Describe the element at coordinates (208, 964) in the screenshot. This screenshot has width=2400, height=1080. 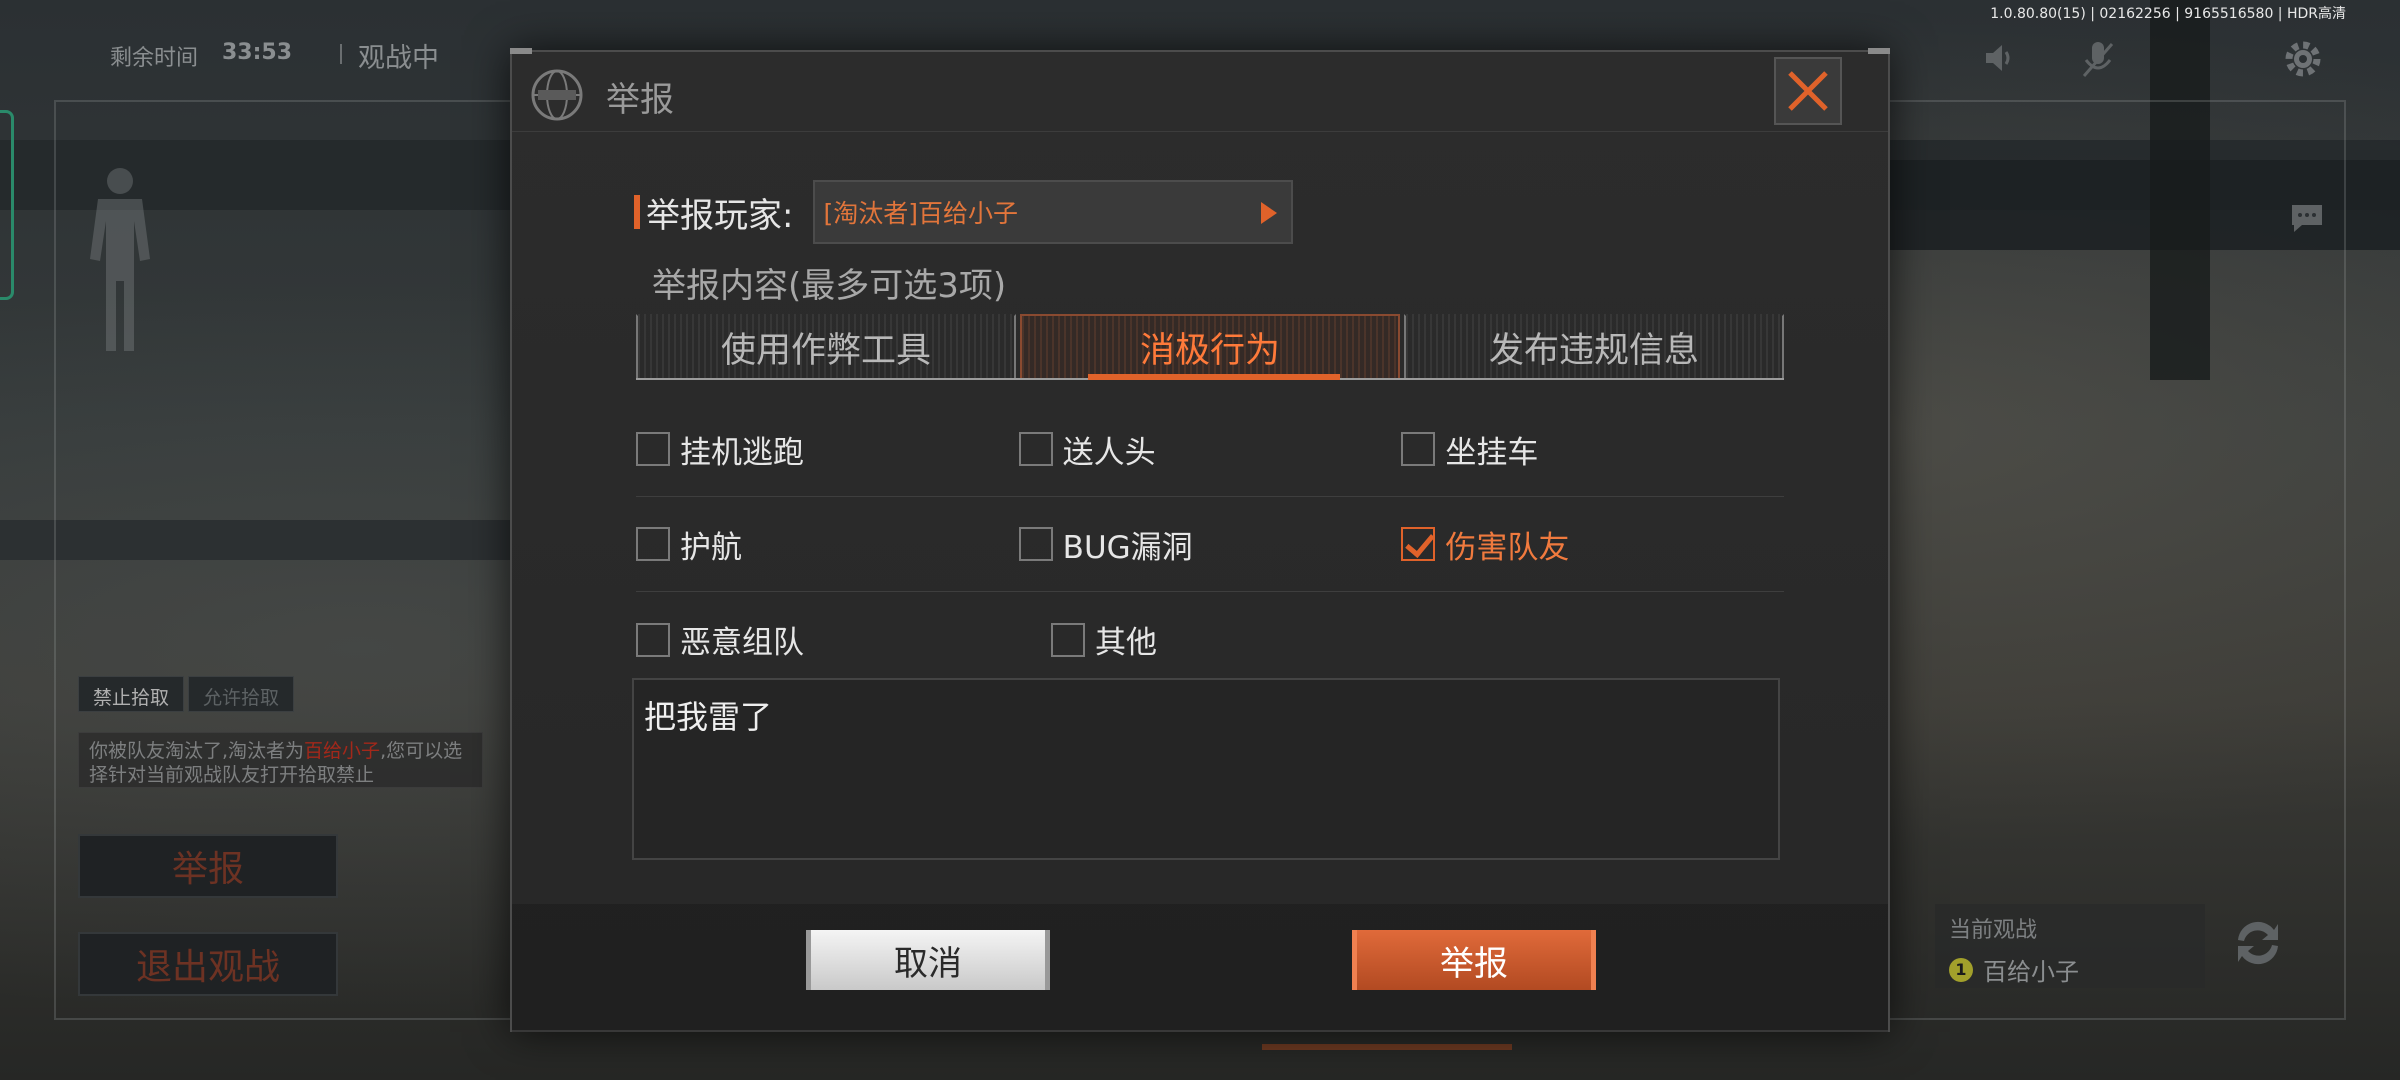
I see `exit-spectate-button: 退出观战` at that location.